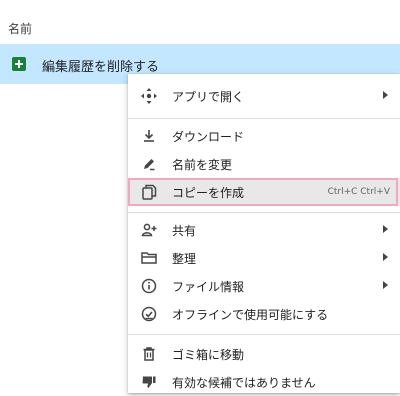  Describe the element at coordinates (184, 231) in the screenshot. I see `menu-item-label: 共有` at that location.